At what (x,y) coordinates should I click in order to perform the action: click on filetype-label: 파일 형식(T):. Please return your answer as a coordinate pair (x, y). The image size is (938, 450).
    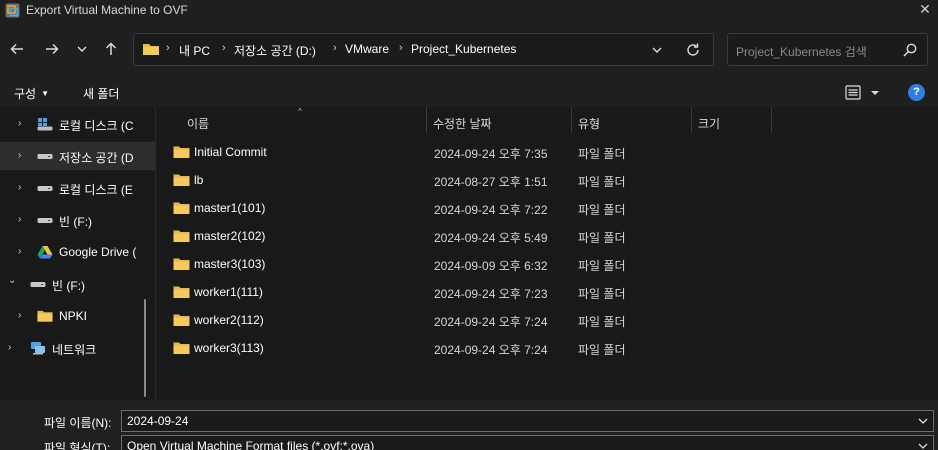
    Looking at the image, I should click on (77, 445).